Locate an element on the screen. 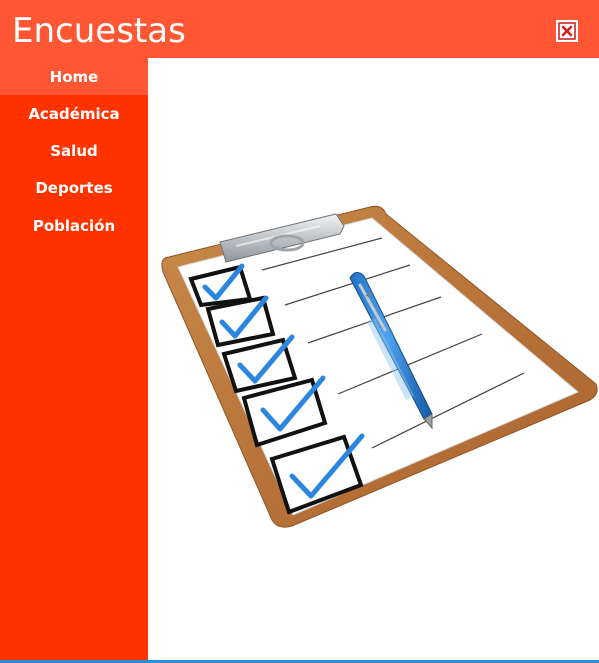 This screenshot has width=599, height=663. title-bar: Encuestas is located at coordinates (299, 29).